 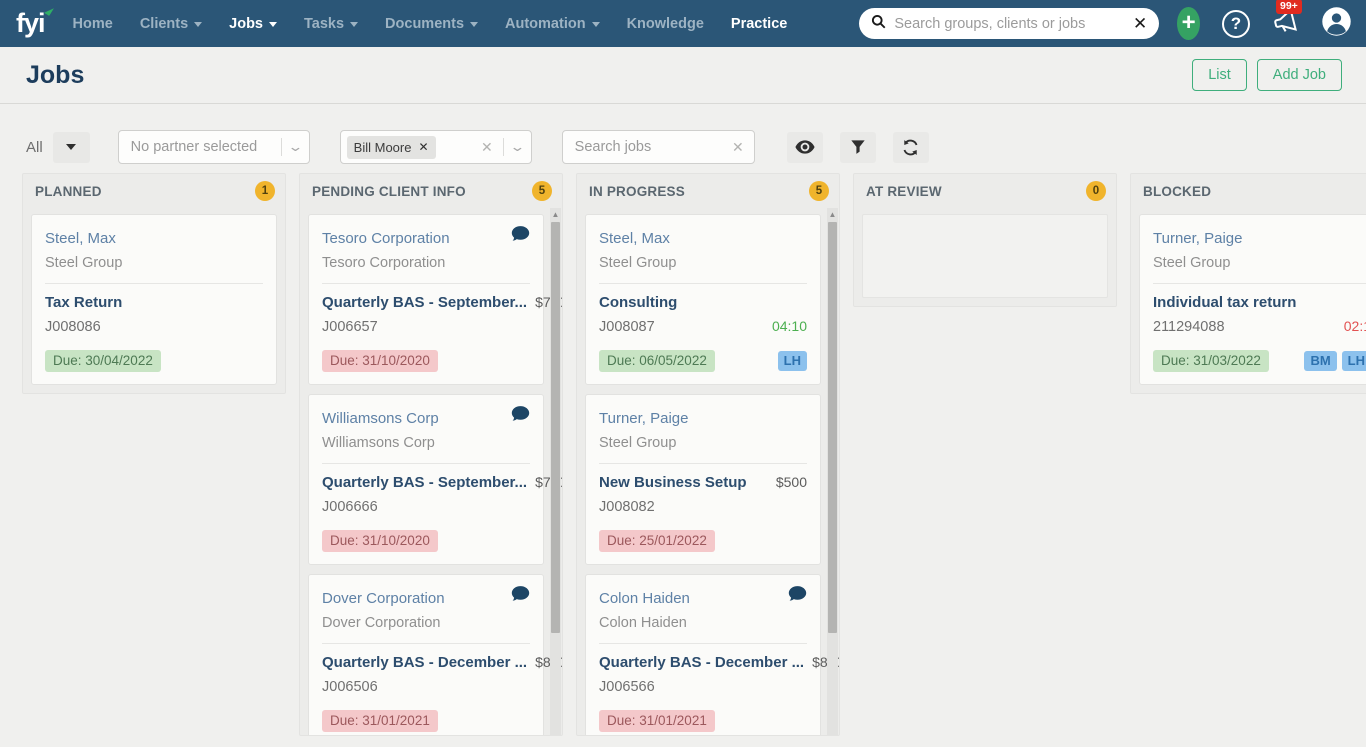 What do you see at coordinates (34, 147) in the screenshot?
I see `scope-label: All` at bounding box center [34, 147].